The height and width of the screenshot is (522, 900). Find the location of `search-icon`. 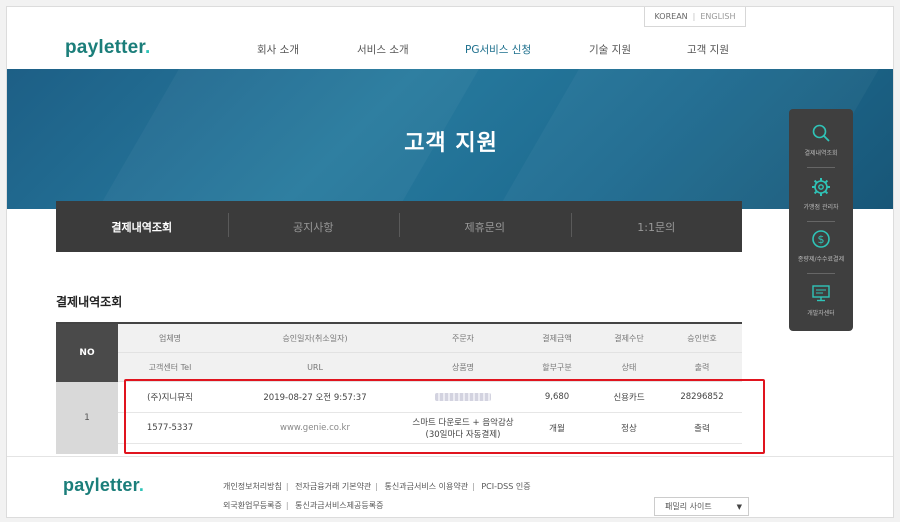

search-icon is located at coordinates (821, 133).